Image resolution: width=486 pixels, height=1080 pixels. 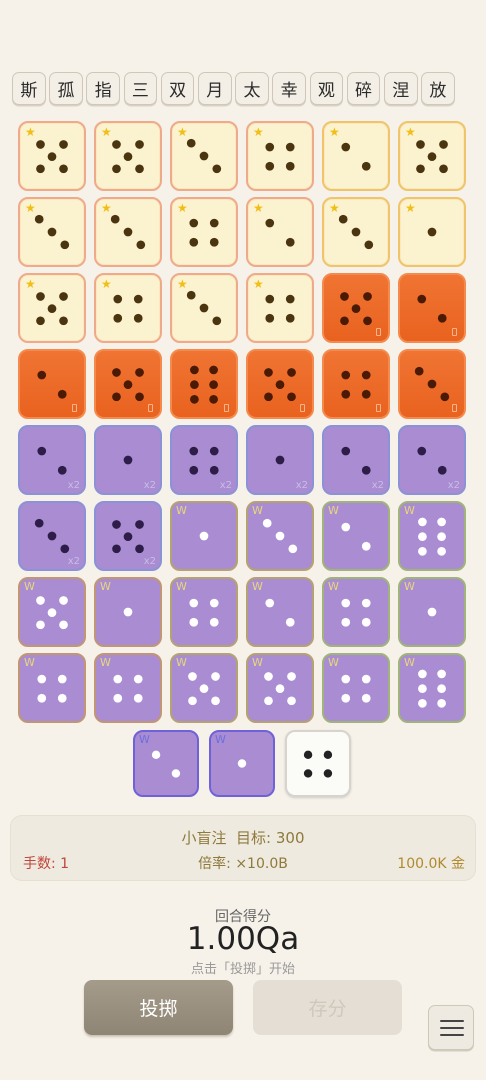 What do you see at coordinates (356, 460) in the screenshot?
I see `grid-die-28: x2` at bounding box center [356, 460].